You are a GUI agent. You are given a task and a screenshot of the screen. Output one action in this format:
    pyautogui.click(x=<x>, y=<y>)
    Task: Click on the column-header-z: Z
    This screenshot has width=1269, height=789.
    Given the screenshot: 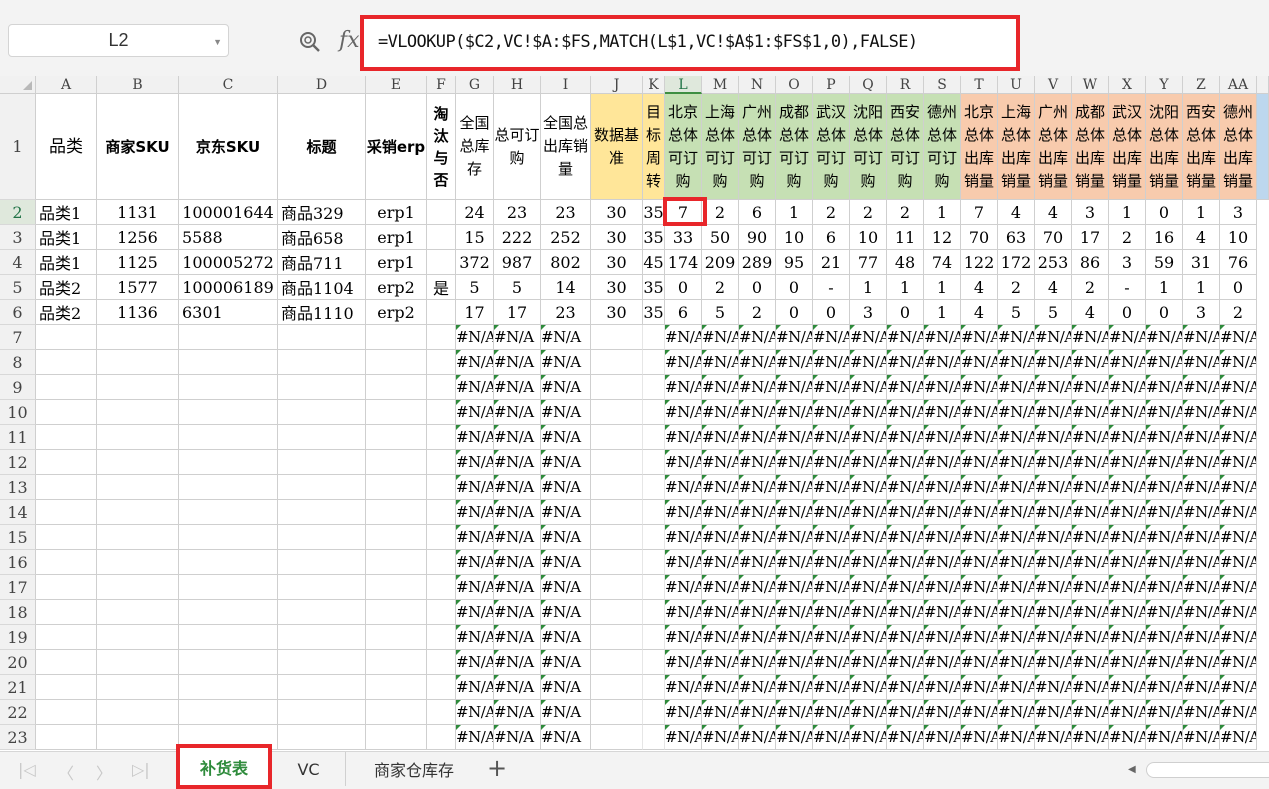 What is the action you would take?
    pyautogui.click(x=1201, y=85)
    